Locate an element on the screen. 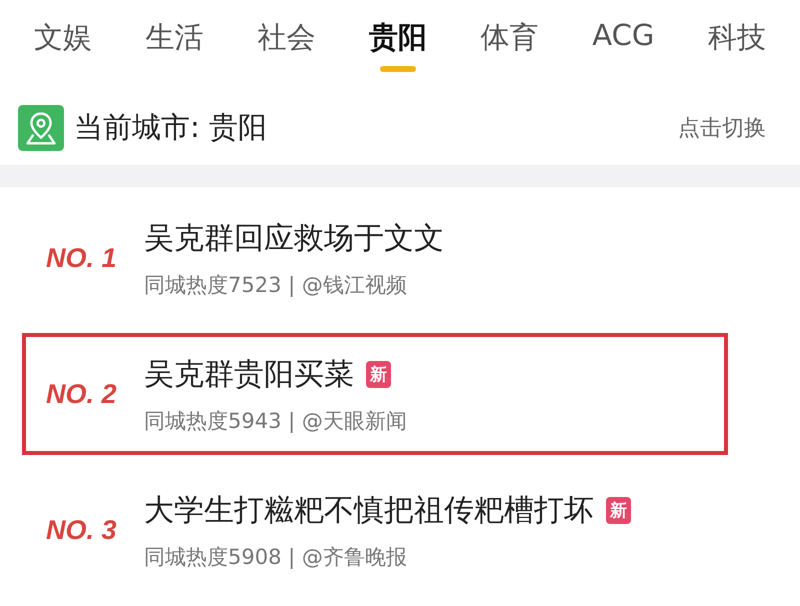 This screenshot has width=800, height=606. news-meta: 同城热度7523 | @钱江视频 is located at coordinates (276, 285).